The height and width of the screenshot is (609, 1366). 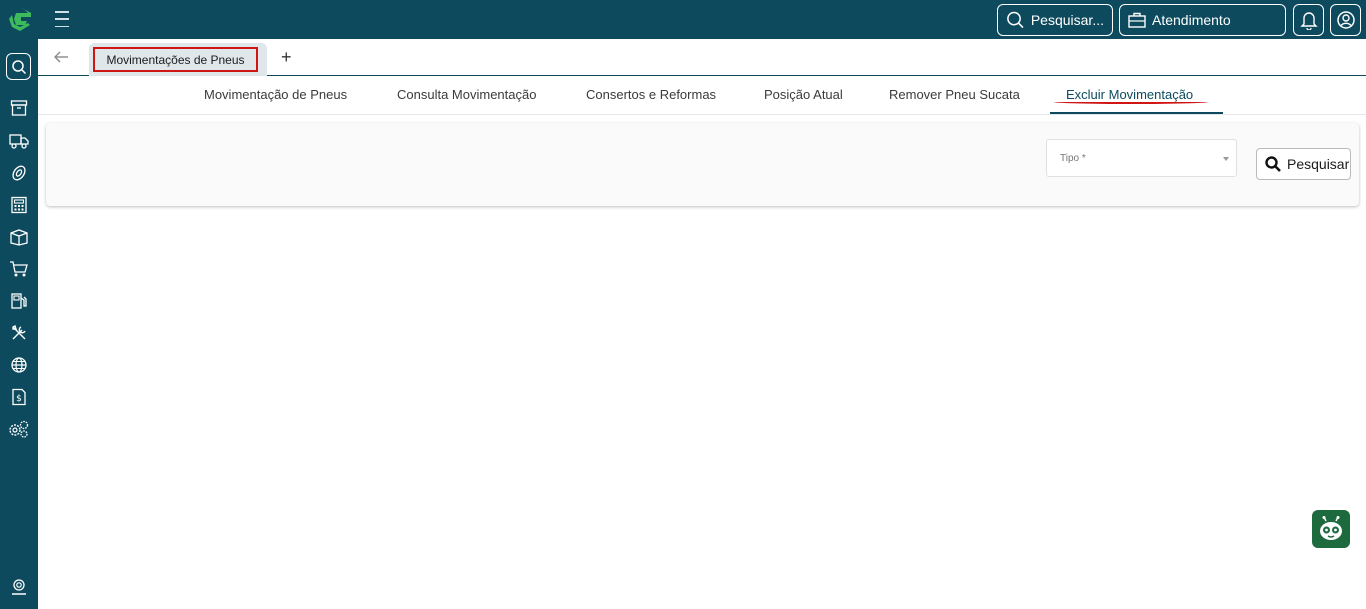 I want to click on robot-icon, so click(x=1331, y=528).